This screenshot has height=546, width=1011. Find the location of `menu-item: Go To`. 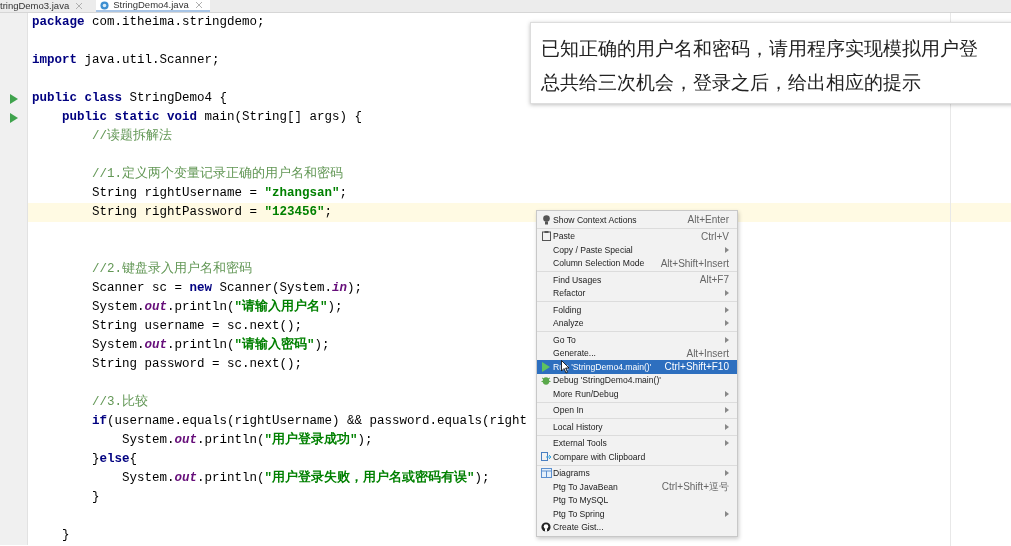

menu-item: Go To is located at coordinates (637, 340).